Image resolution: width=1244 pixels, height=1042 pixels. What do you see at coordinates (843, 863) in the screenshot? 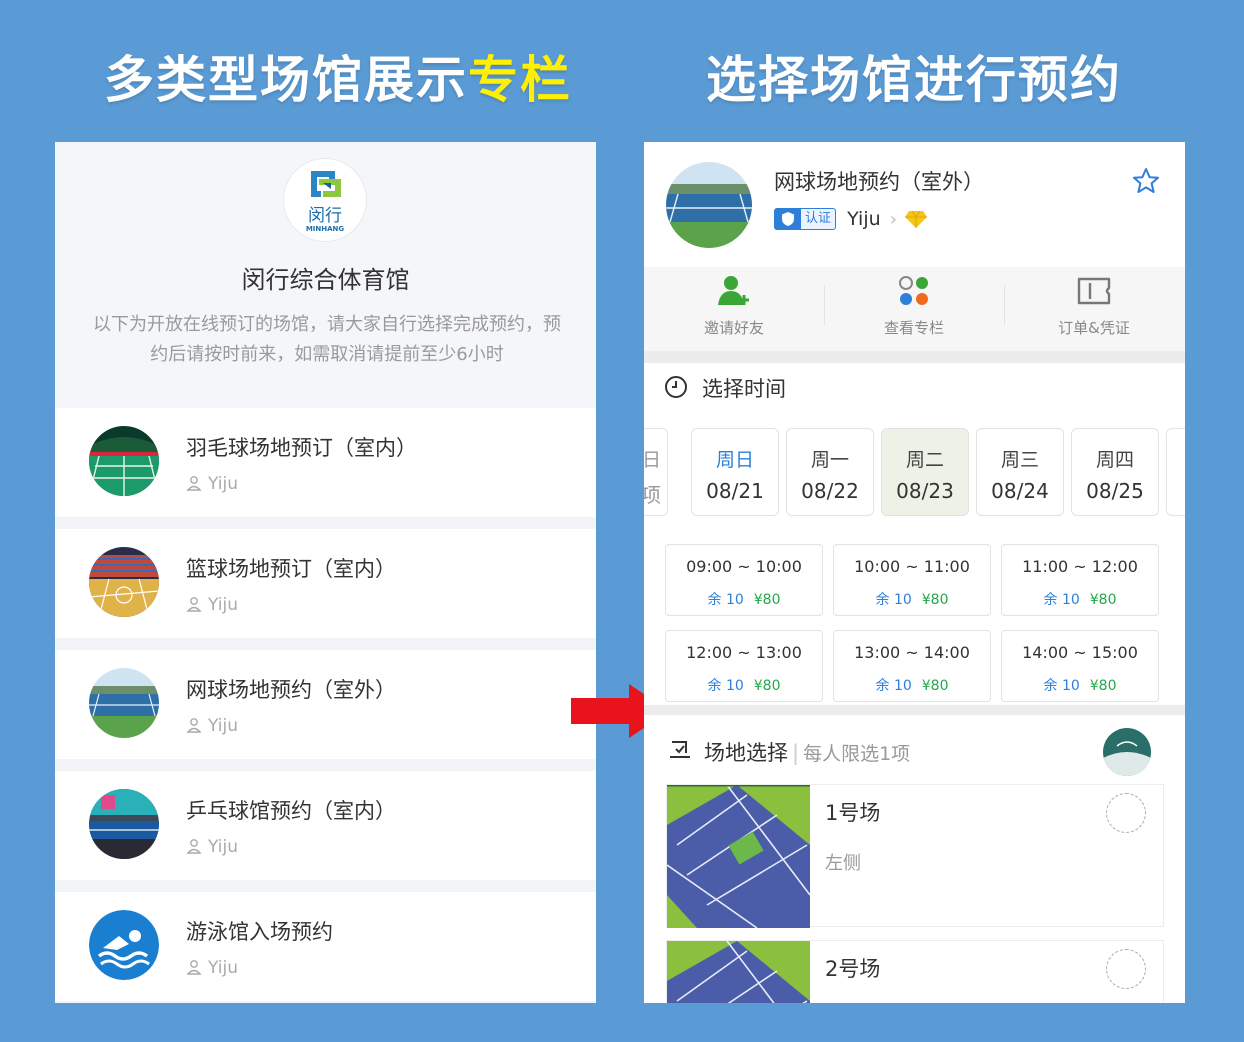
I see `field-location: 左侧` at bounding box center [843, 863].